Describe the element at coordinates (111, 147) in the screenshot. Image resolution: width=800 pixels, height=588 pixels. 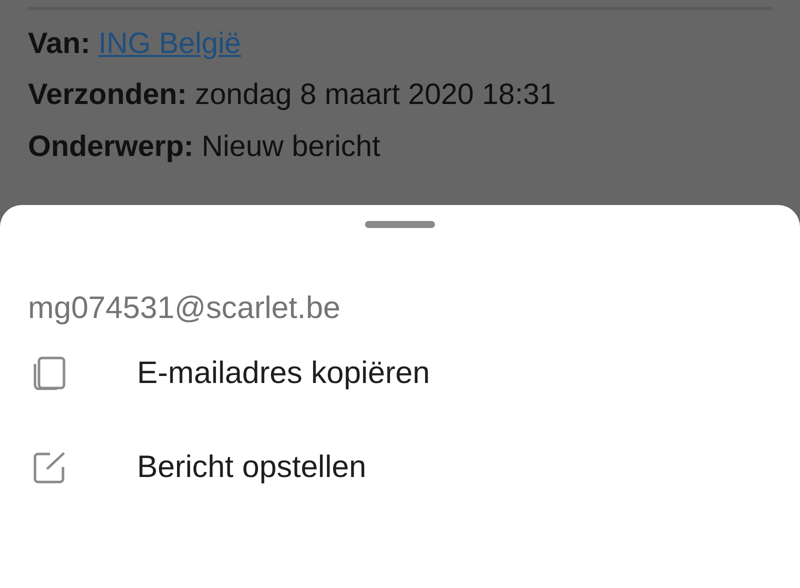
I see `field-label: Onderwerp:` at that location.